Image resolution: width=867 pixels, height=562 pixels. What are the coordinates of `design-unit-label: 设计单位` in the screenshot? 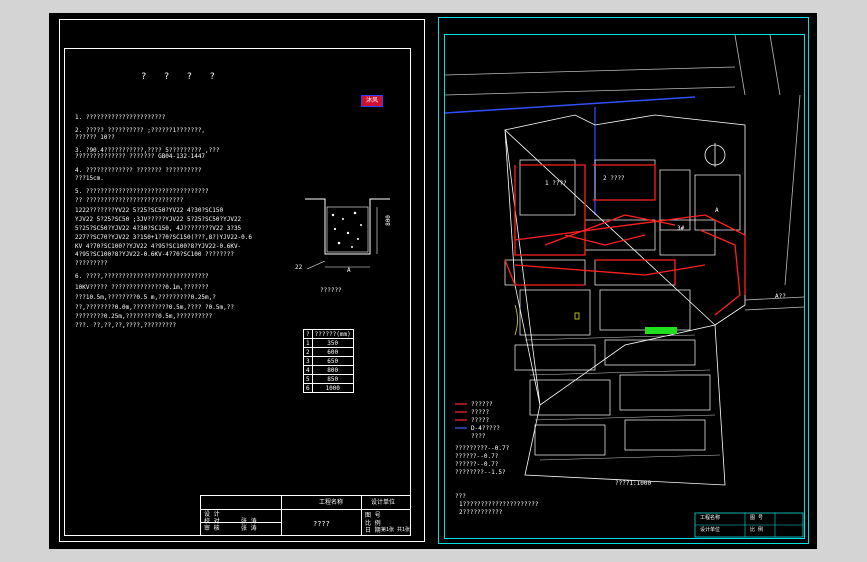 It's located at (383, 502).